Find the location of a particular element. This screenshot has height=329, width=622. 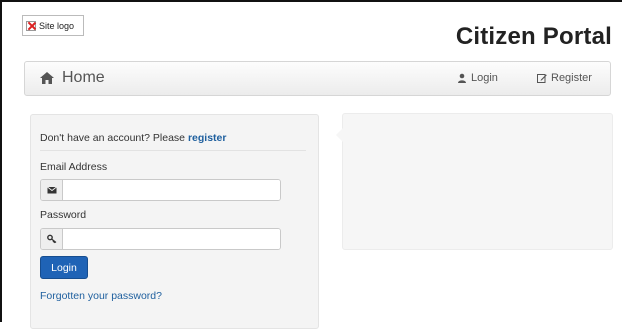

site-logo: Site logo is located at coordinates (53, 25).